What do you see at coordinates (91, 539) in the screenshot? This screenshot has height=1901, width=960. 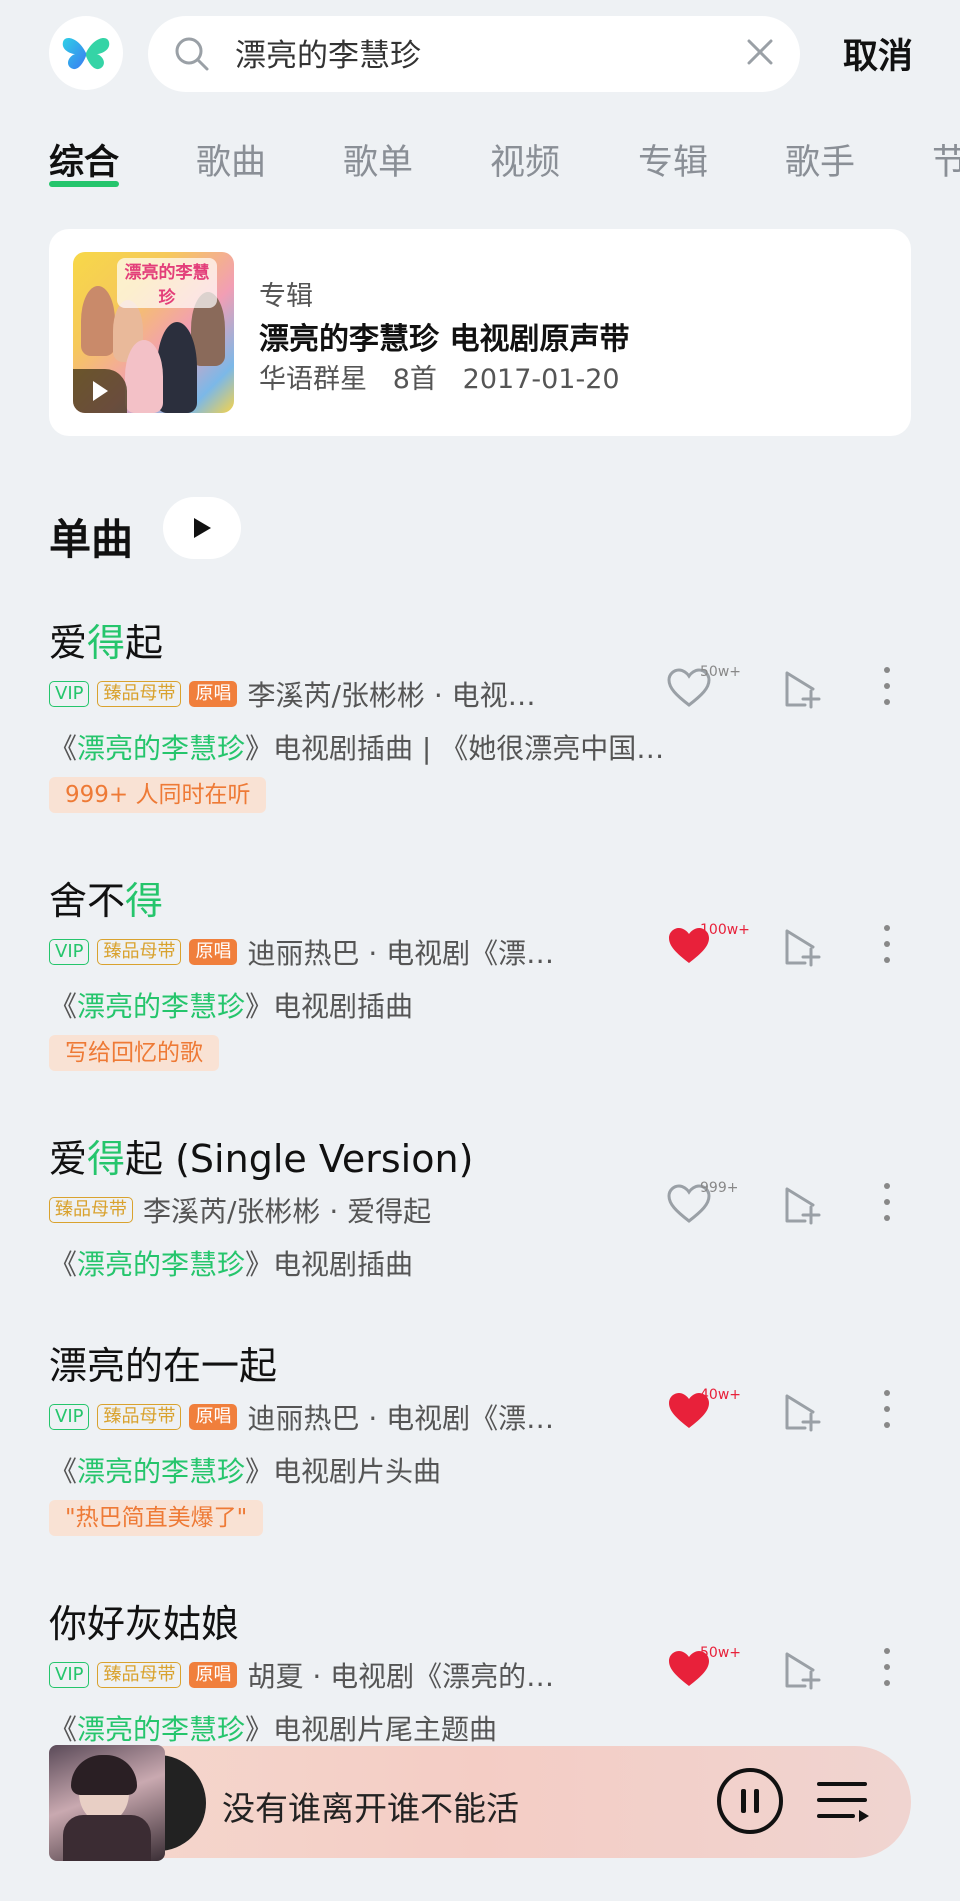 I see `singles-section-title: 单曲` at bounding box center [91, 539].